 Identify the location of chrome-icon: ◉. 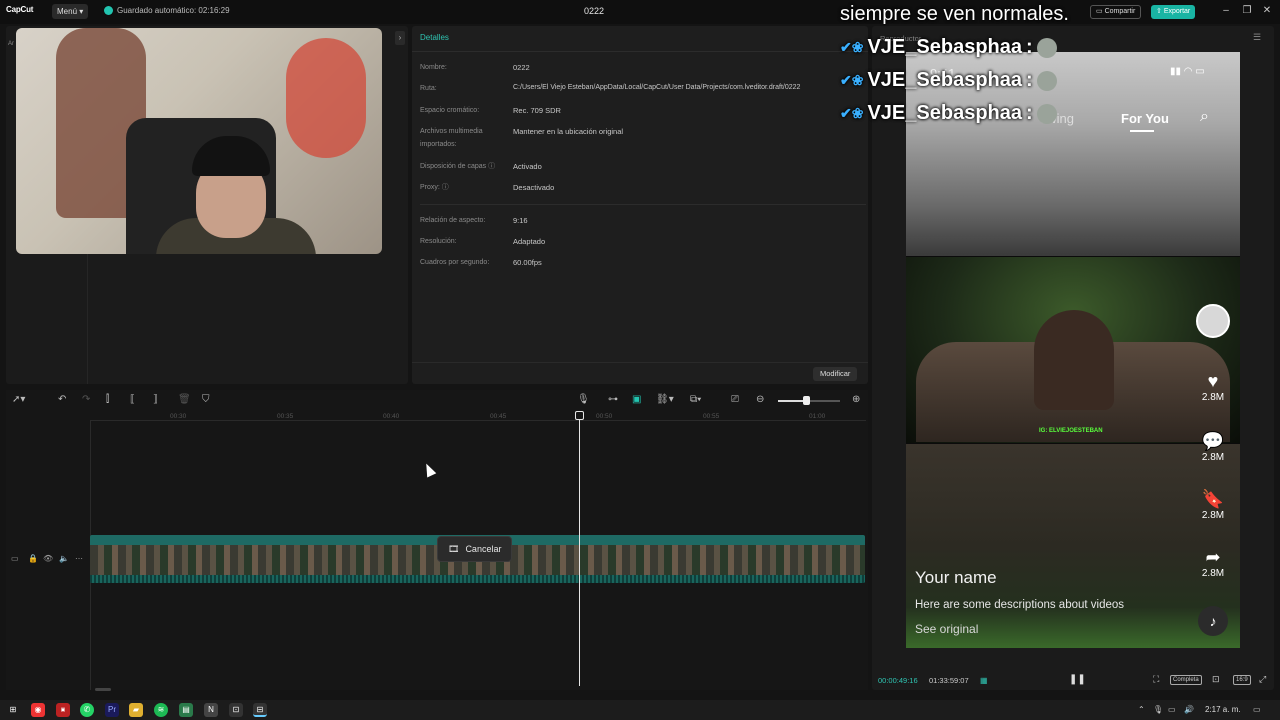
(38, 710).